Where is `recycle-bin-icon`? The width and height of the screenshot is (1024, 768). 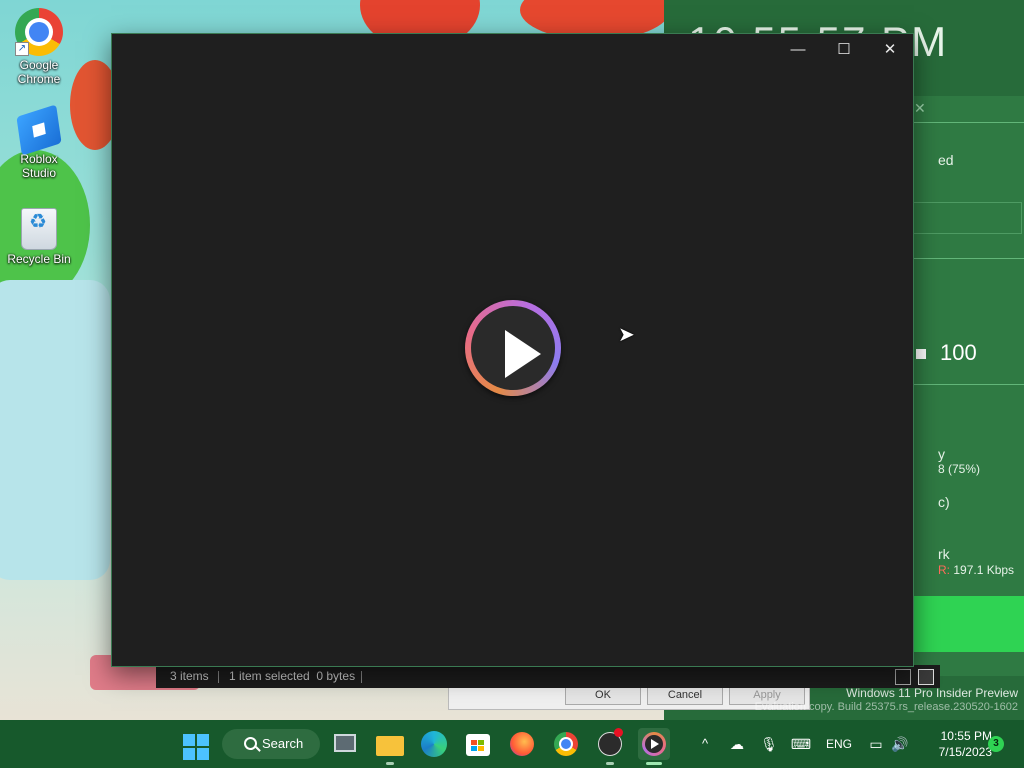
recycle-bin-icon is located at coordinates (39, 229).